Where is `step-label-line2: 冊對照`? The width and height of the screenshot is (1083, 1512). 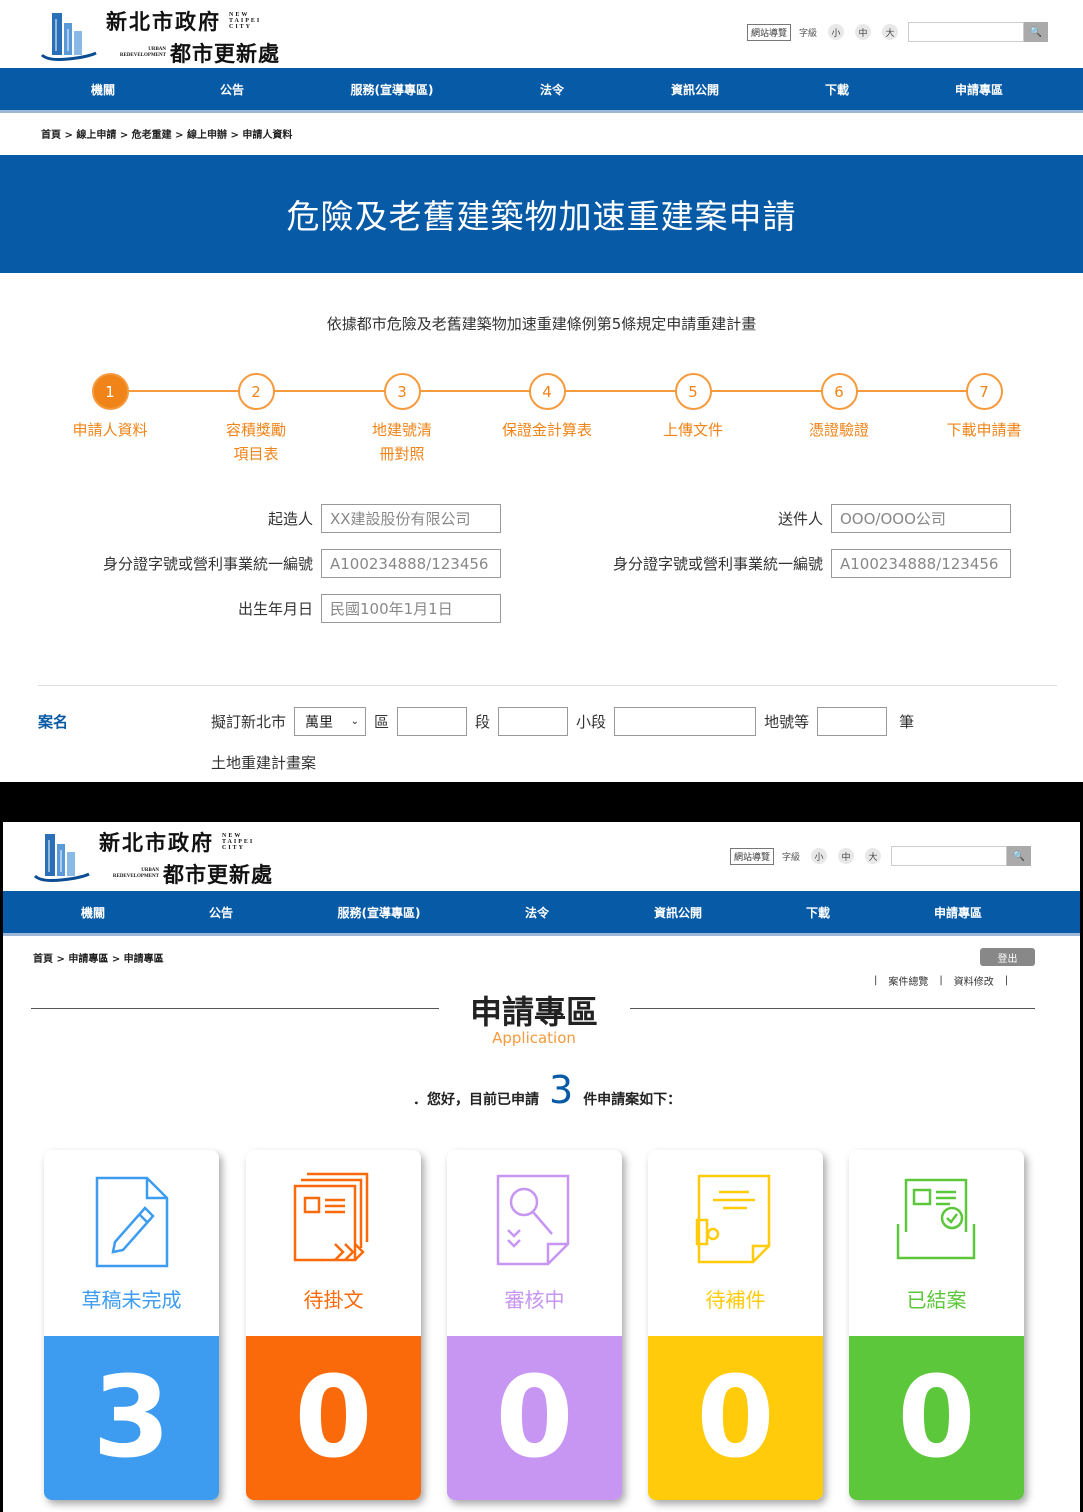
step-label-line2: 冊對照 is located at coordinates (402, 454).